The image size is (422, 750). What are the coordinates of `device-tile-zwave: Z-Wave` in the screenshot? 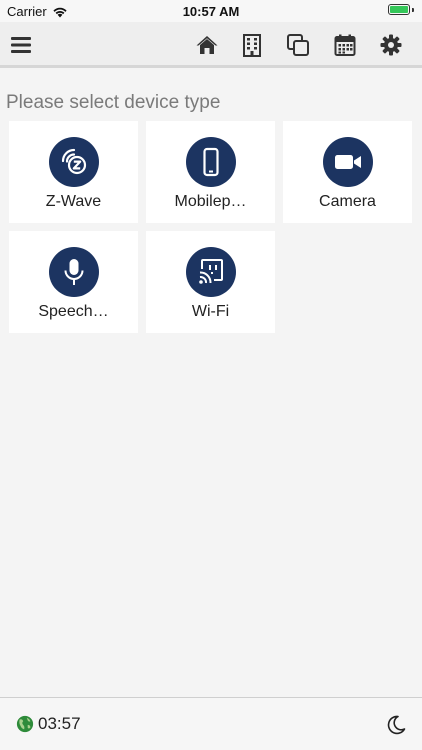 It's located at (73, 172).